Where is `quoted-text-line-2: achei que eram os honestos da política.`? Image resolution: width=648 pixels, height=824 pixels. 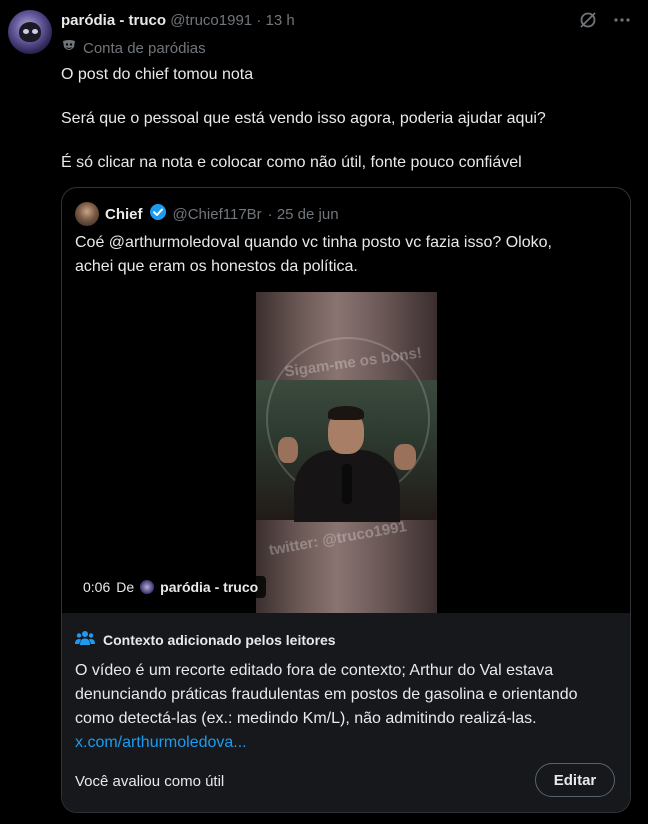
quoted-text-line-2: achei que eram os honestos da política. is located at coordinates (216, 266).